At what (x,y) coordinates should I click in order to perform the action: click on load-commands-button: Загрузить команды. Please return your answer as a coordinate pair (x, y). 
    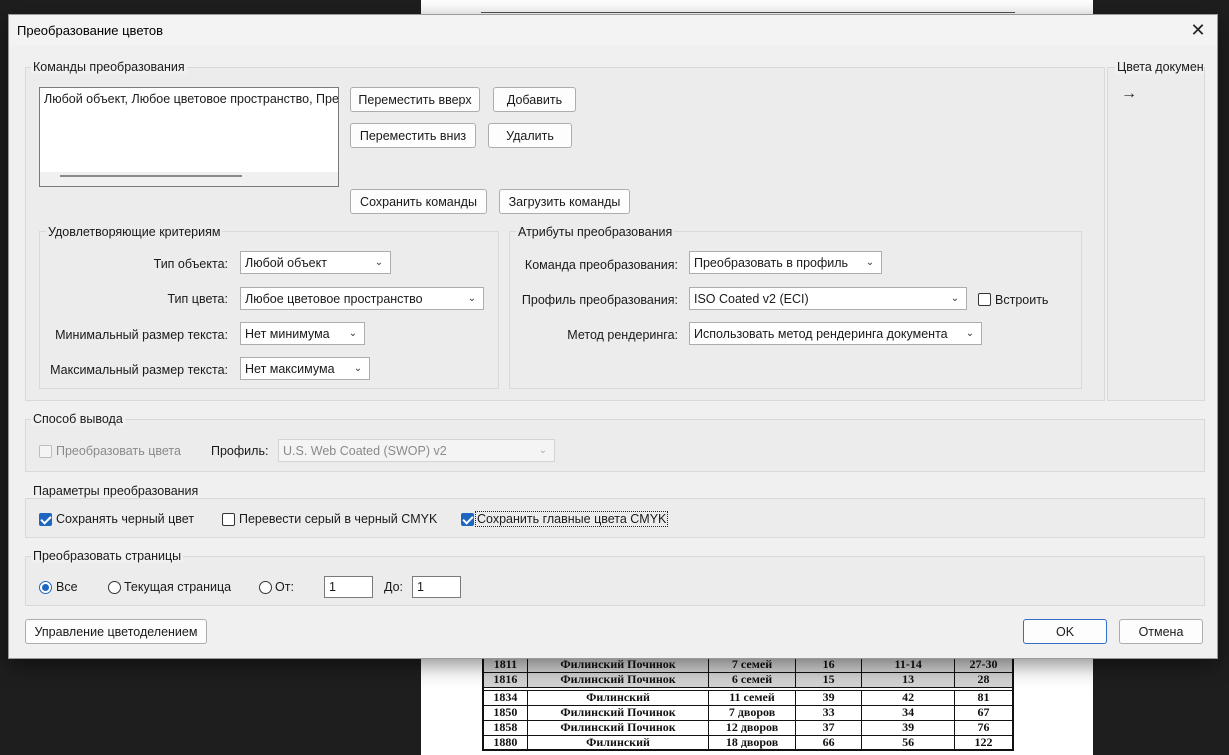
    Looking at the image, I should click on (564, 201).